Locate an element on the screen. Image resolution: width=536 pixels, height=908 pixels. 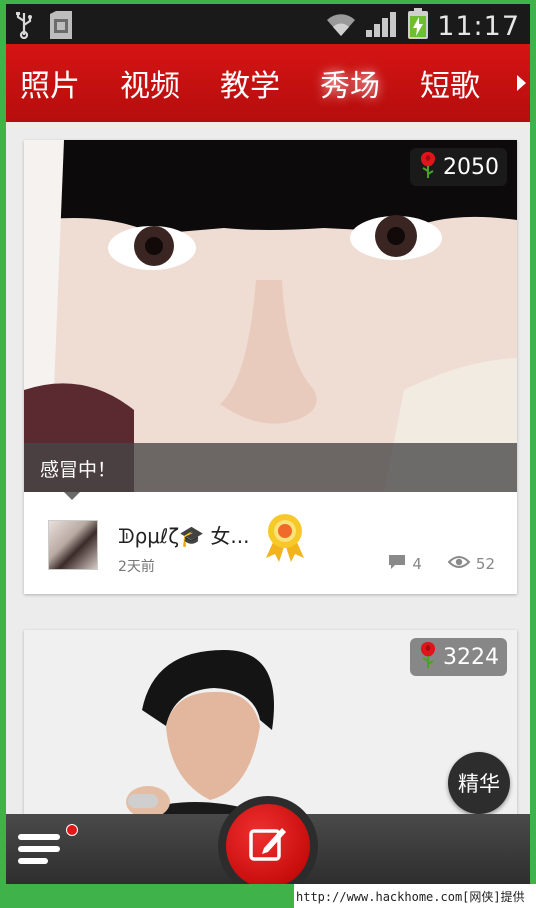
rose-count: 3224 is located at coordinates (471, 657).